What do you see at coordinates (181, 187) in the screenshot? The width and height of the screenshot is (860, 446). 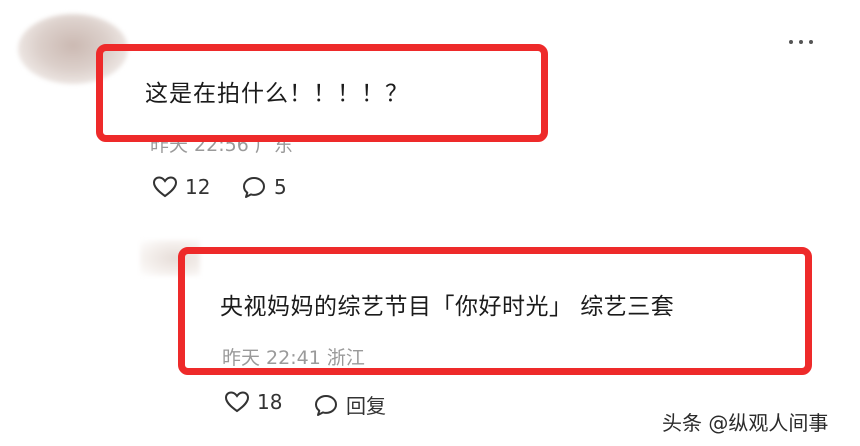 I see `like-button: 12` at bounding box center [181, 187].